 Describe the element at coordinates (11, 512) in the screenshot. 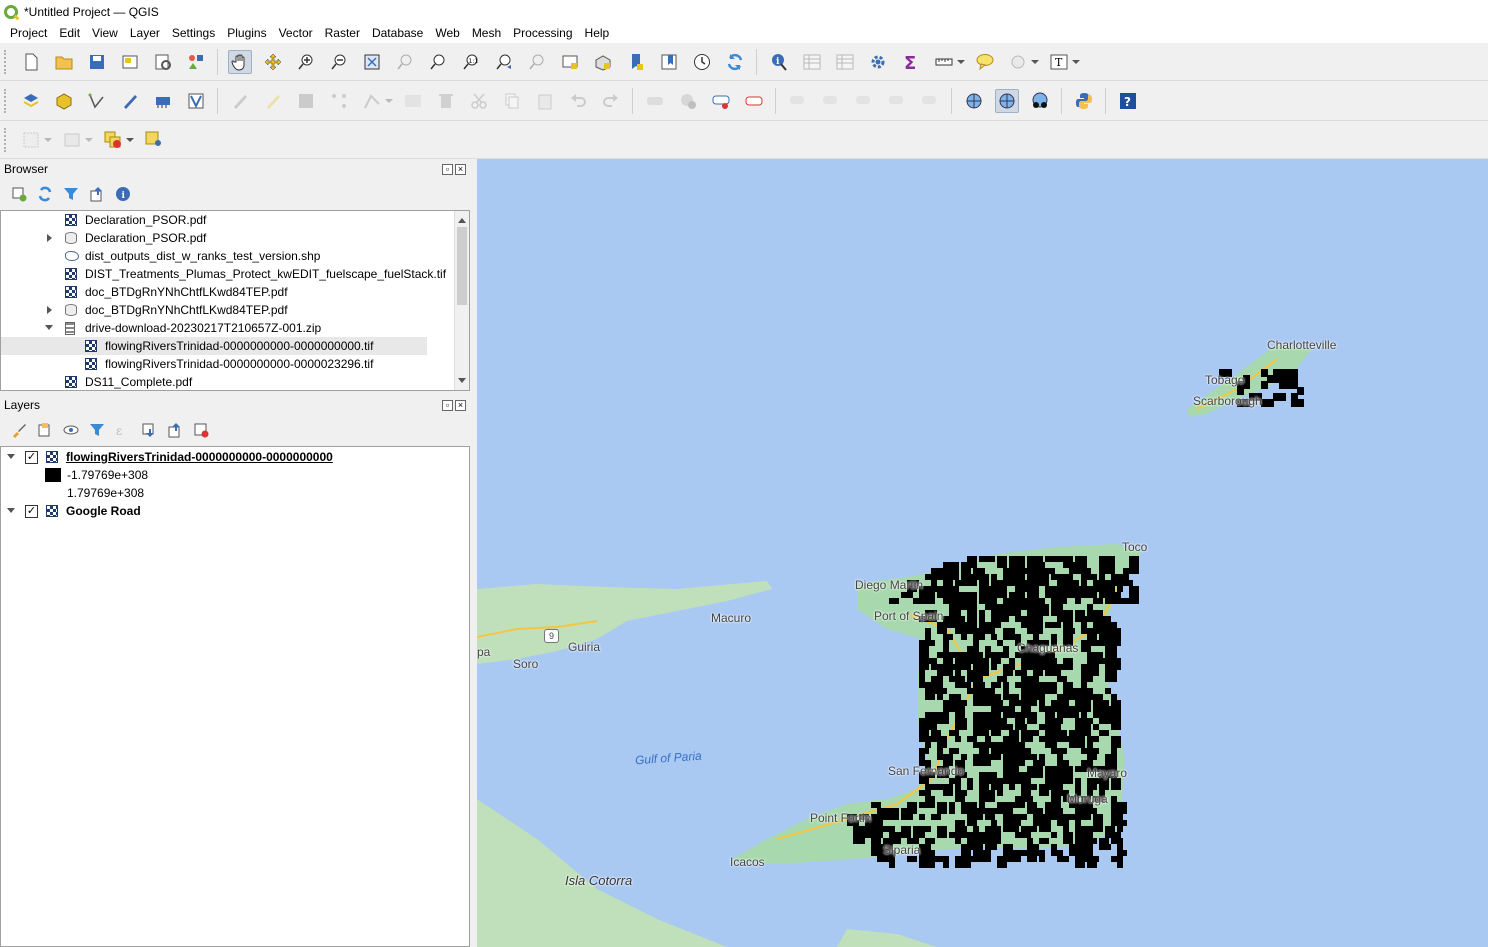

I see `collapse-arrow-icon` at that location.